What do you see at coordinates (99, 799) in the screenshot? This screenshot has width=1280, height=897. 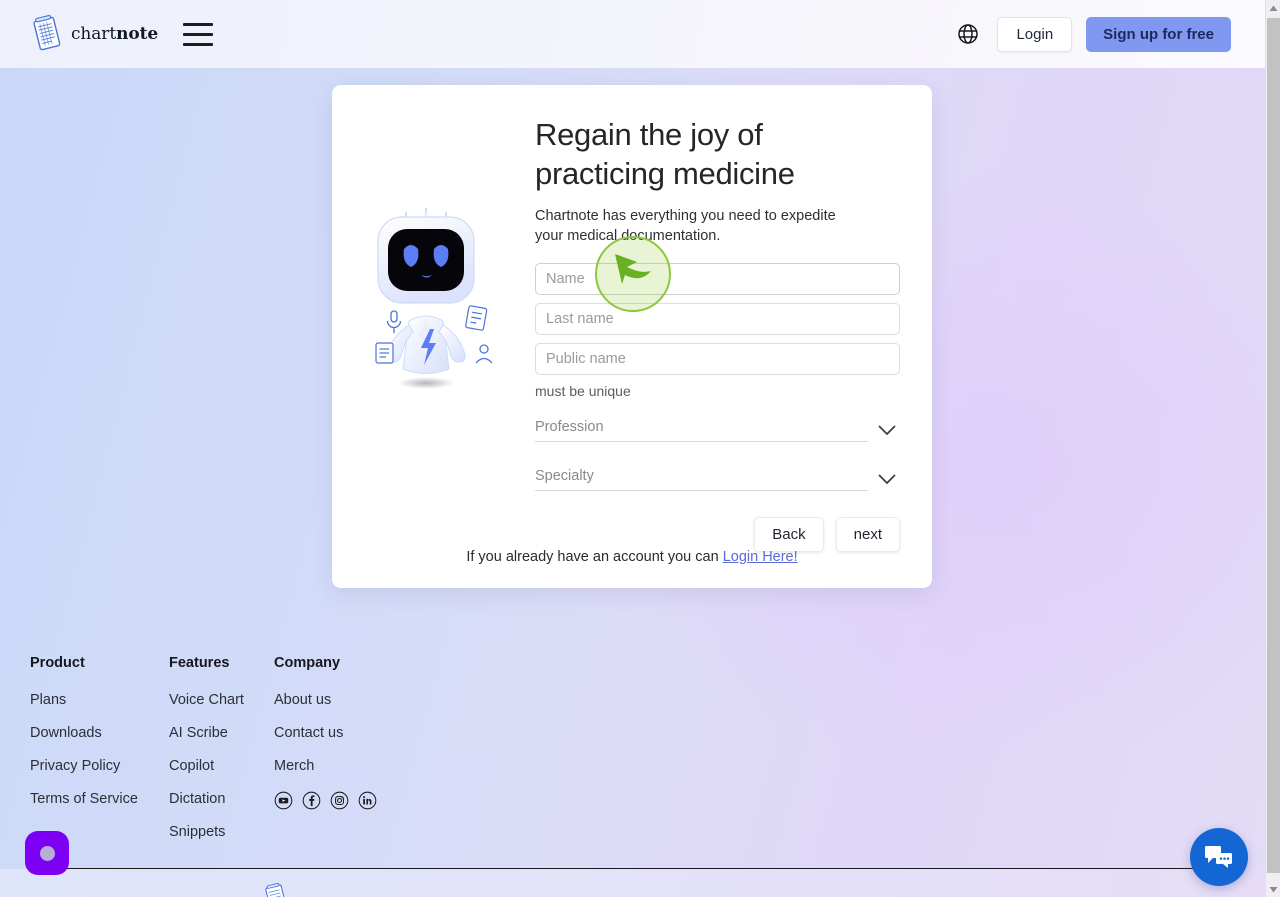 I see `footer-link-terms-of-service: Terms of Service` at bounding box center [99, 799].